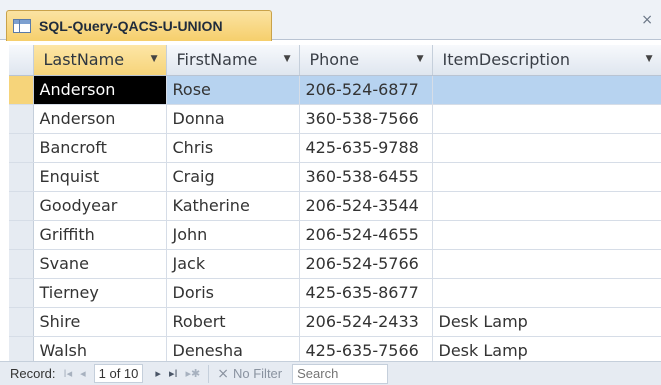  What do you see at coordinates (223, 373) in the screenshot?
I see `no-filter-icon: ⨯` at bounding box center [223, 373].